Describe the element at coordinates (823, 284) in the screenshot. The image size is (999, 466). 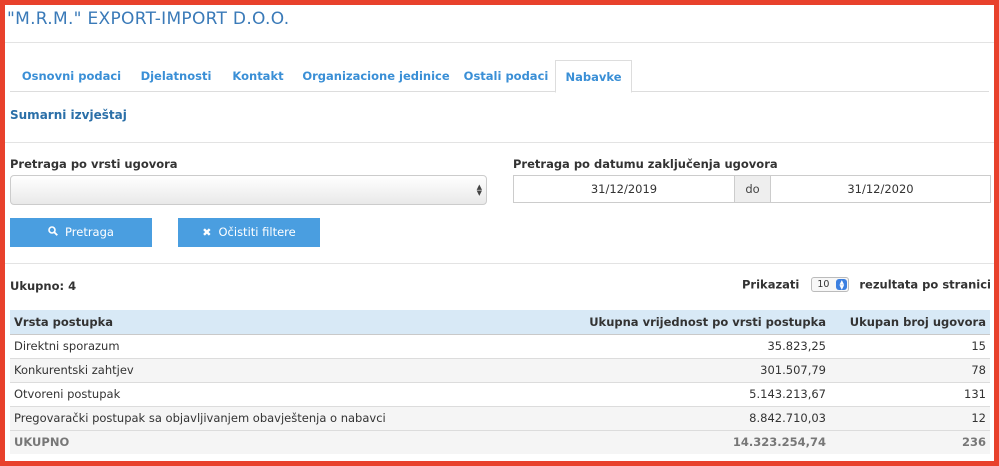
I see `page-size-value: 10` at that location.